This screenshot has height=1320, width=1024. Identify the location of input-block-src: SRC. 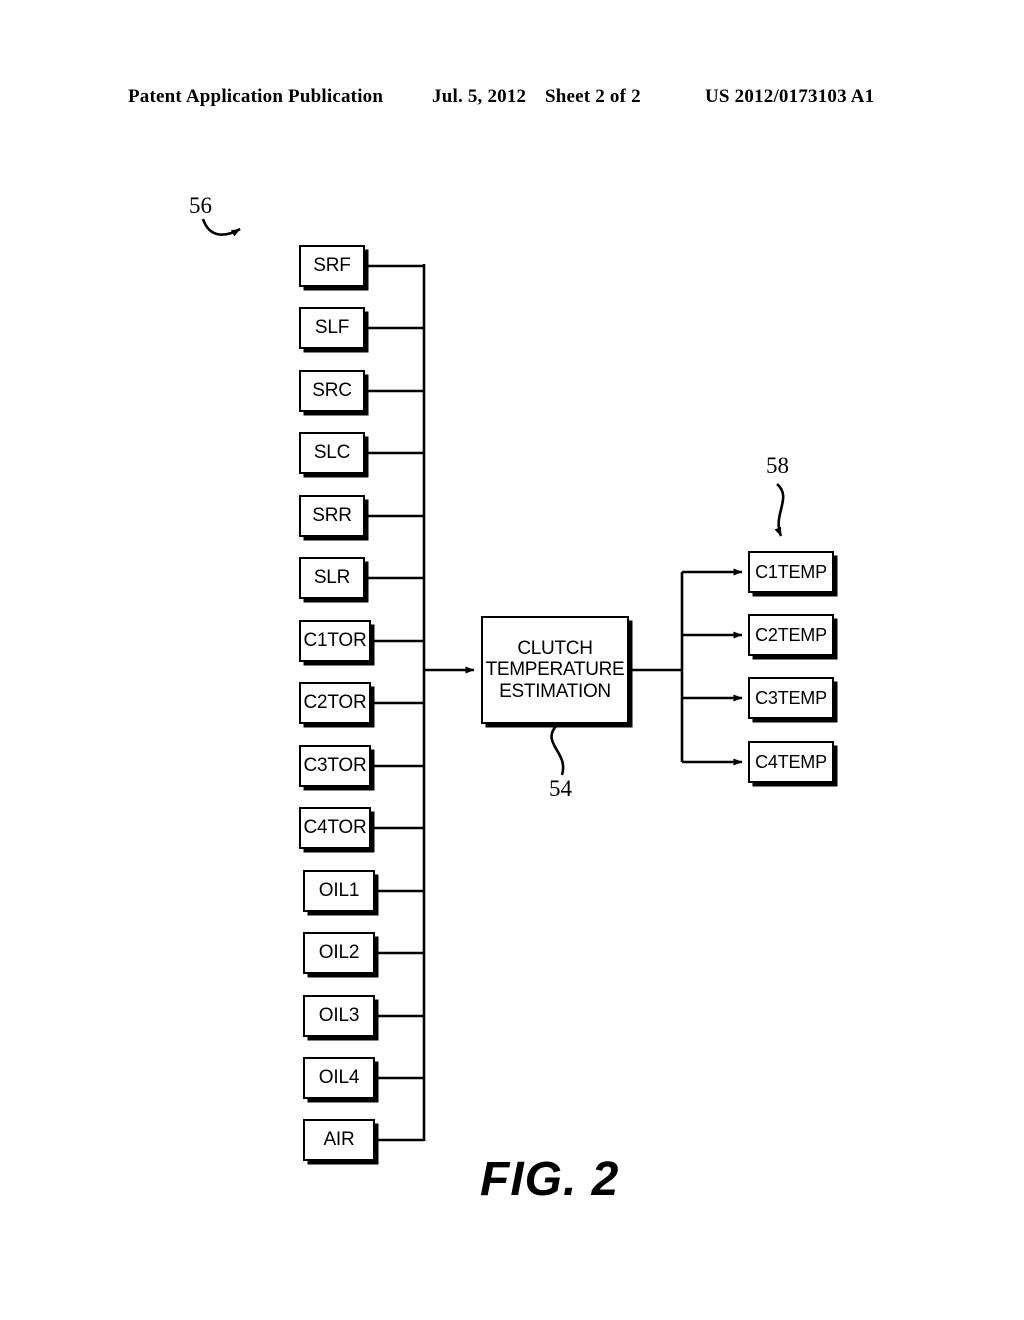
(332, 391).